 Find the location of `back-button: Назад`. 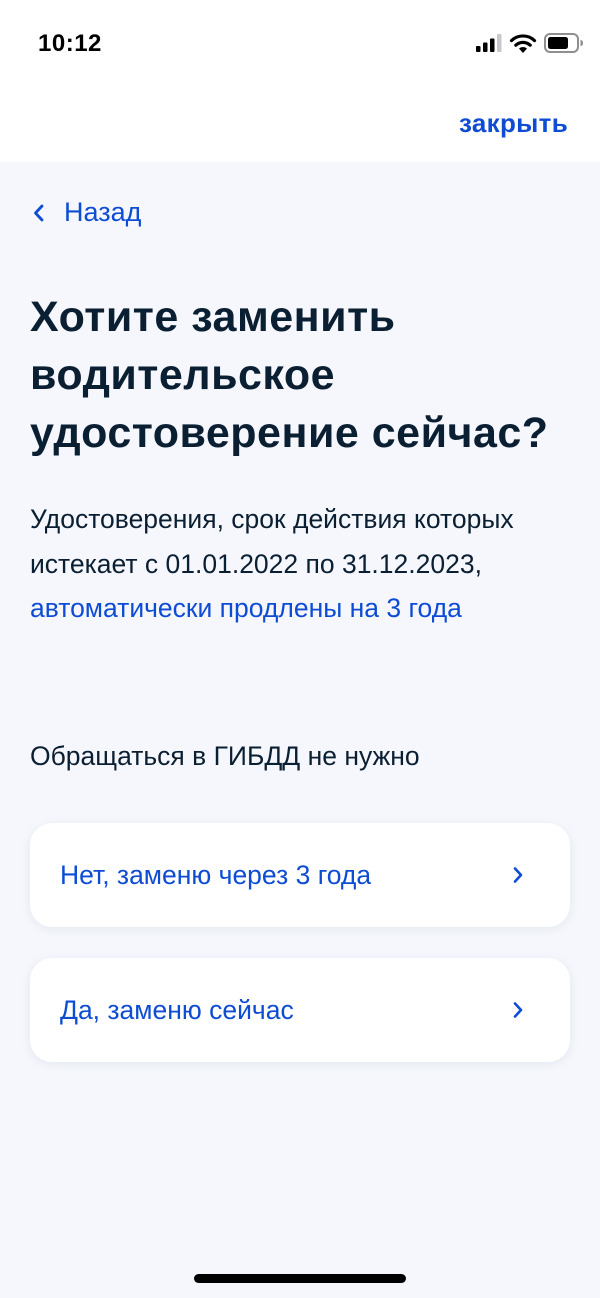

back-button: Назад is located at coordinates (86, 212).